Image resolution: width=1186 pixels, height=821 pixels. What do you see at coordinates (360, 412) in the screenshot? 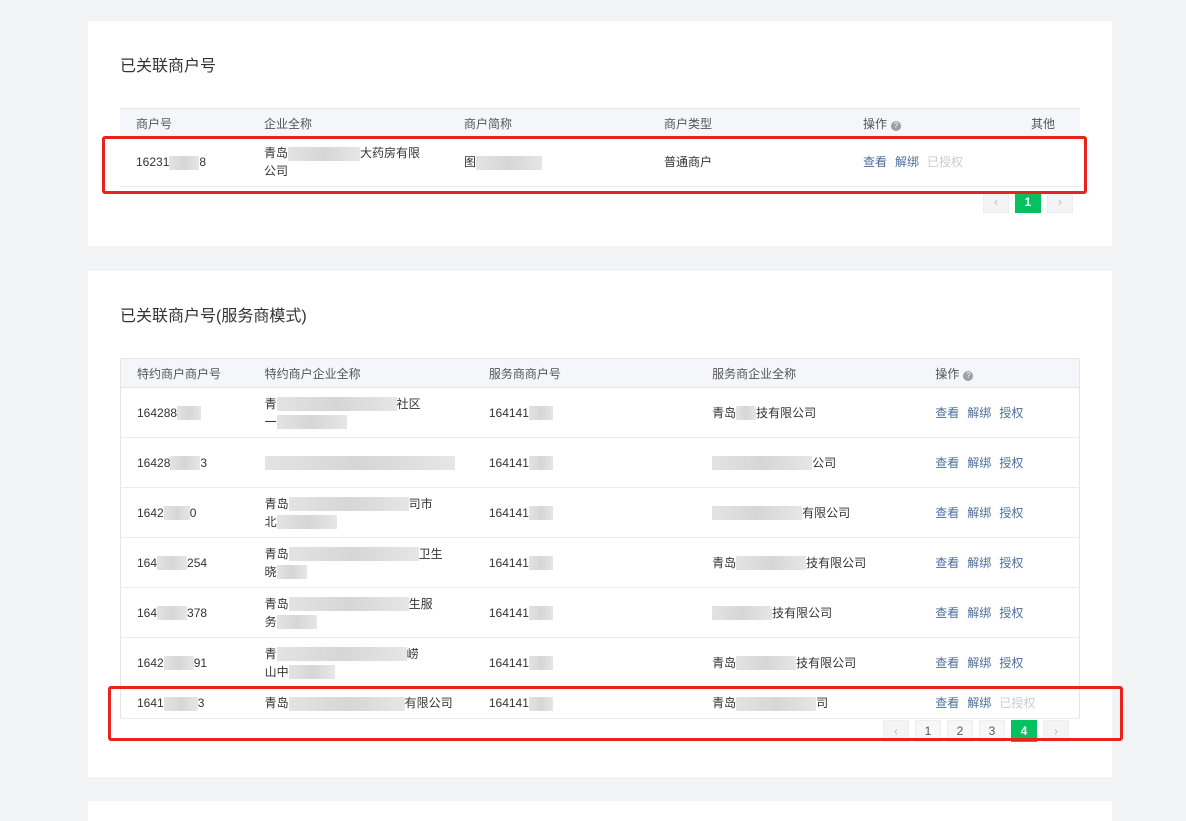
I see `sub-merchant-name-cell: 青社区一` at bounding box center [360, 412].